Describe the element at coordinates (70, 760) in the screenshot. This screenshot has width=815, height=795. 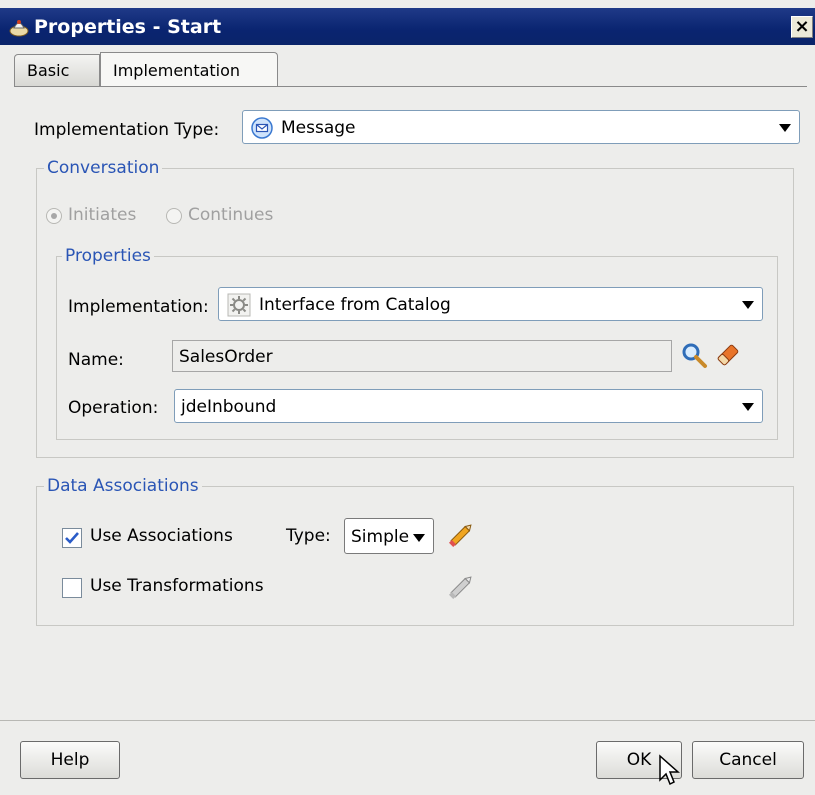
I see `help-button: Help` at that location.